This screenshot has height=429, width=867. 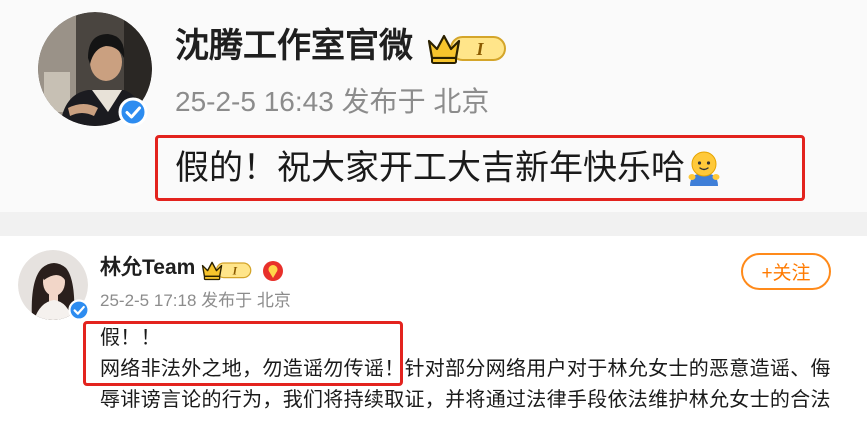 What do you see at coordinates (430, 168) in the screenshot?
I see `post-text: 假的！祝大家开工大吉新年快乐哈` at bounding box center [430, 168].